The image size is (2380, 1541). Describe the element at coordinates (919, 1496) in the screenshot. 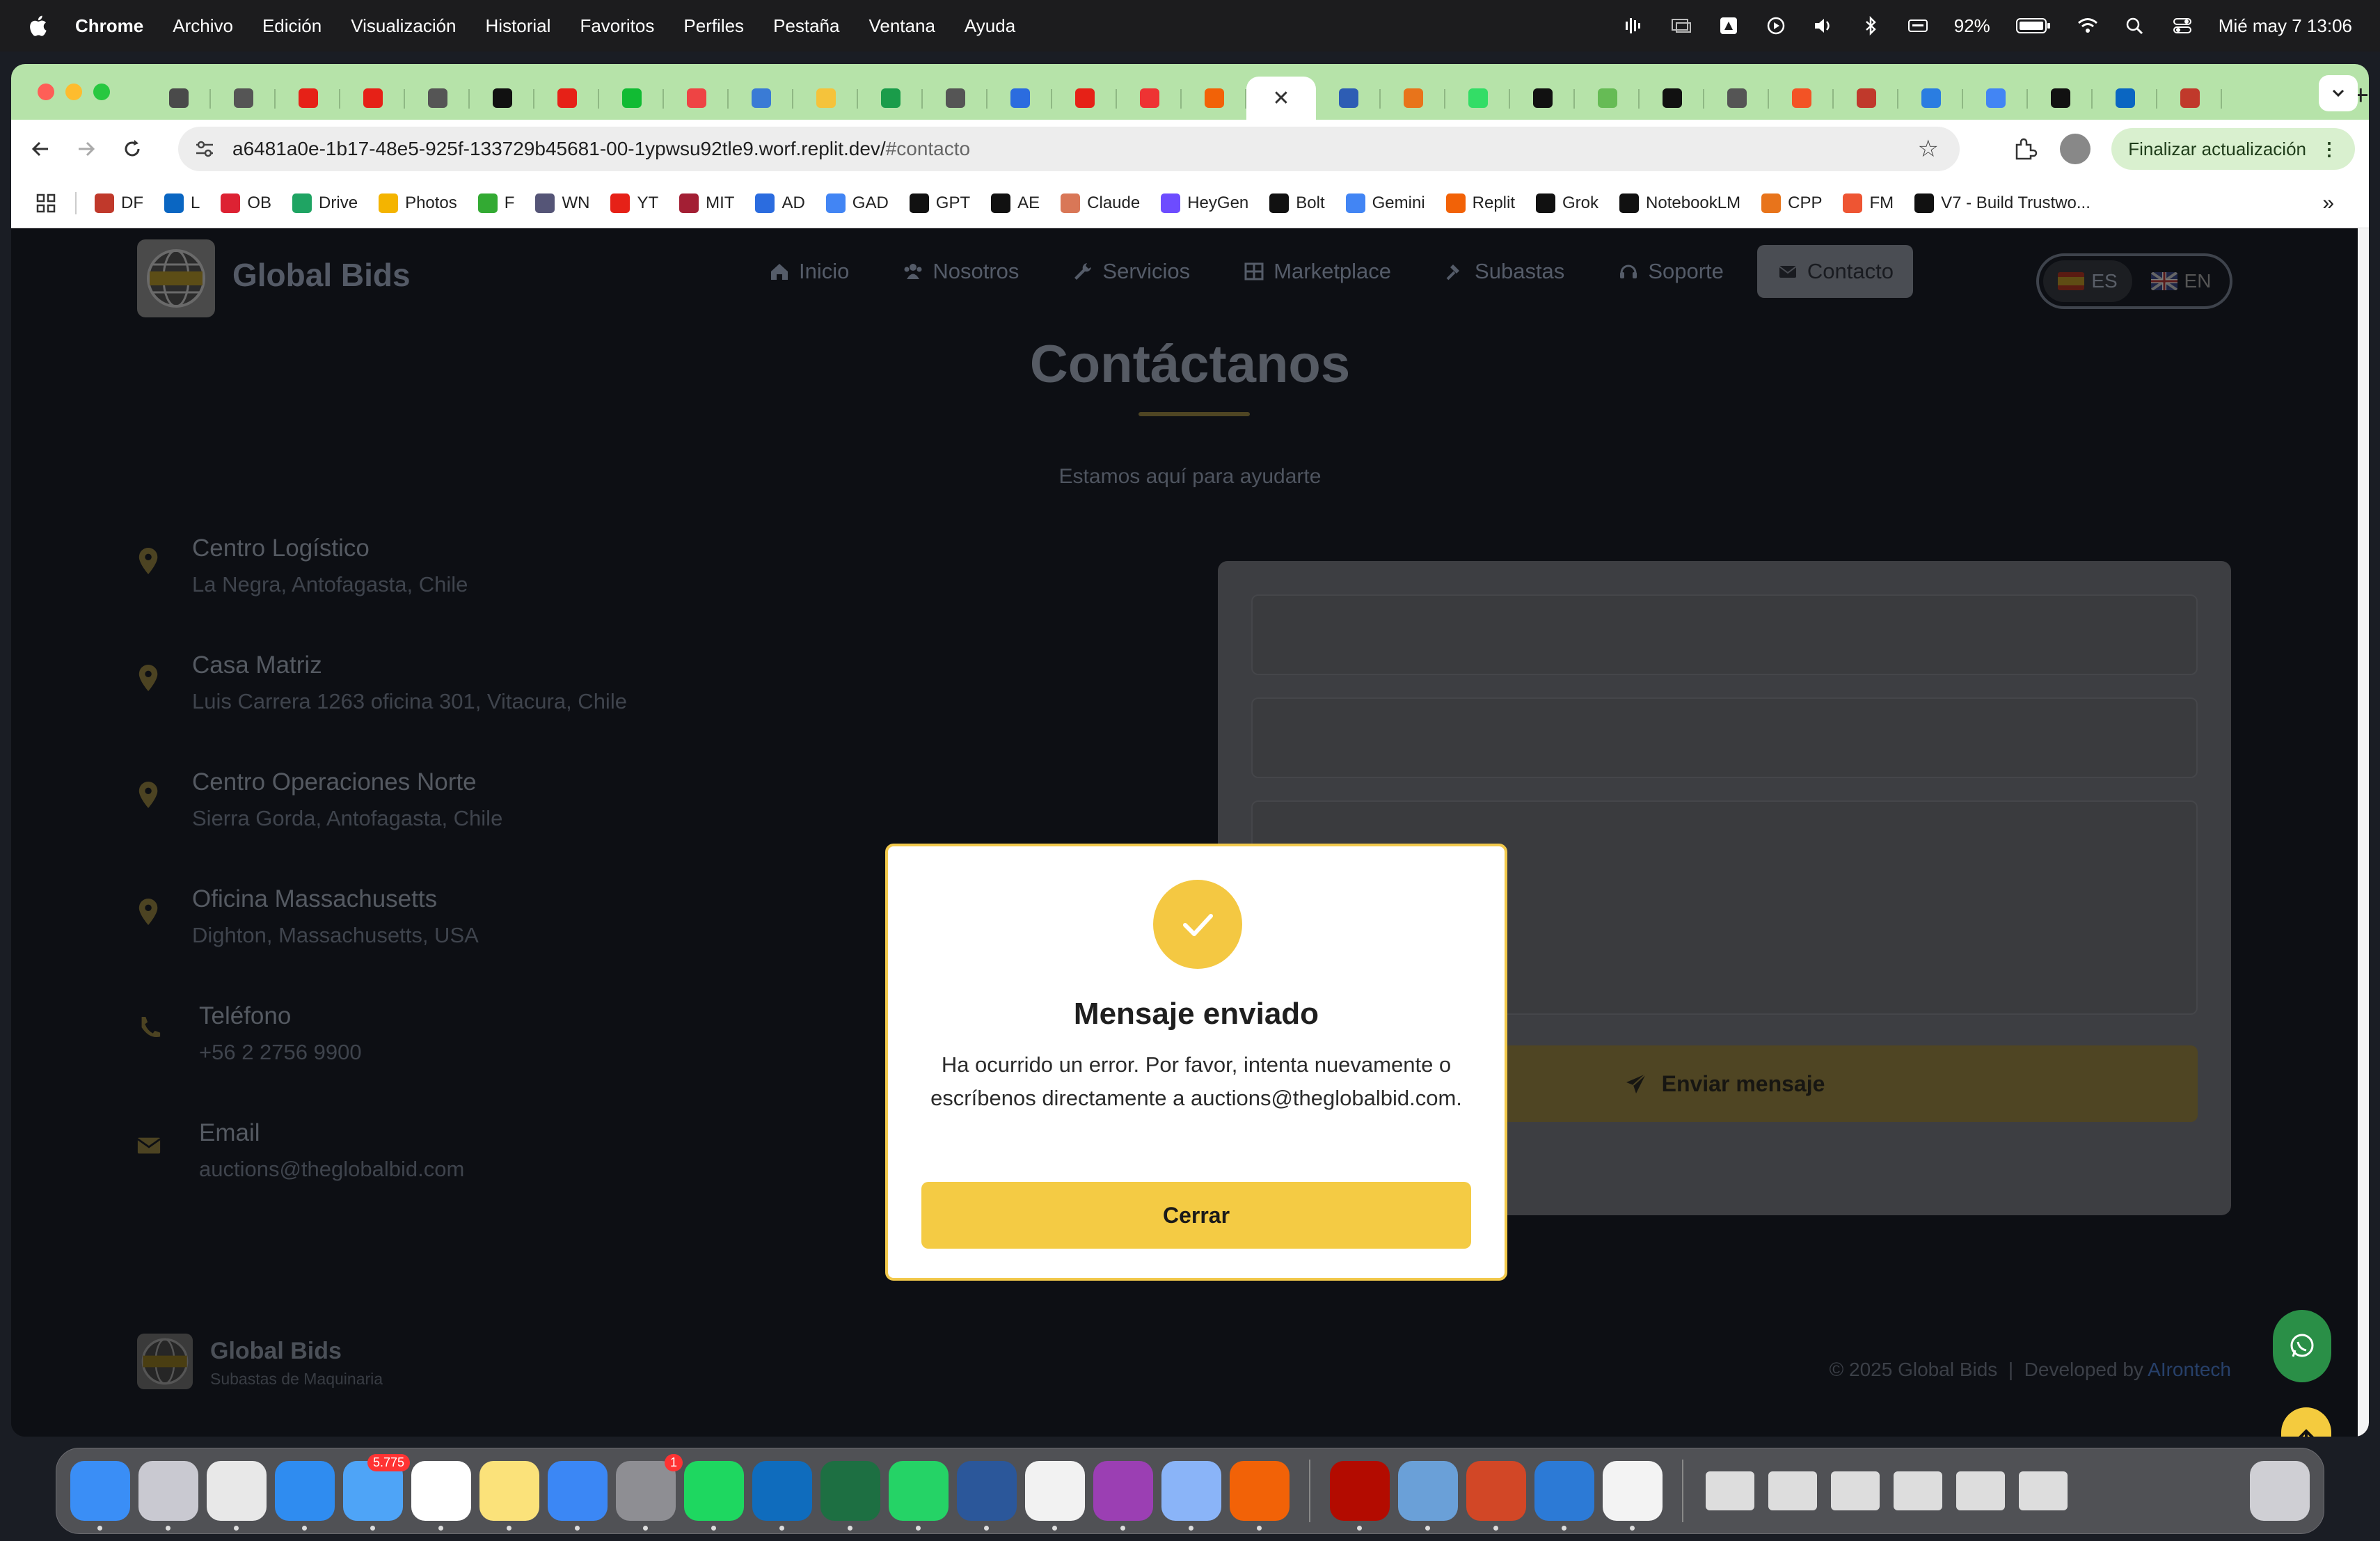

I see `whatsapp-icon` at that location.